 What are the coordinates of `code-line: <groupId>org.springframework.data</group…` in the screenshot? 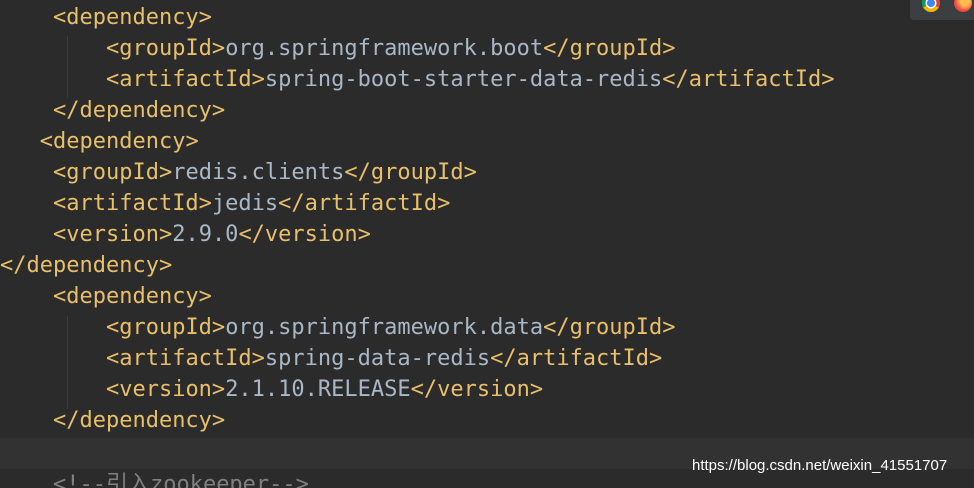 It's located at (390, 327).